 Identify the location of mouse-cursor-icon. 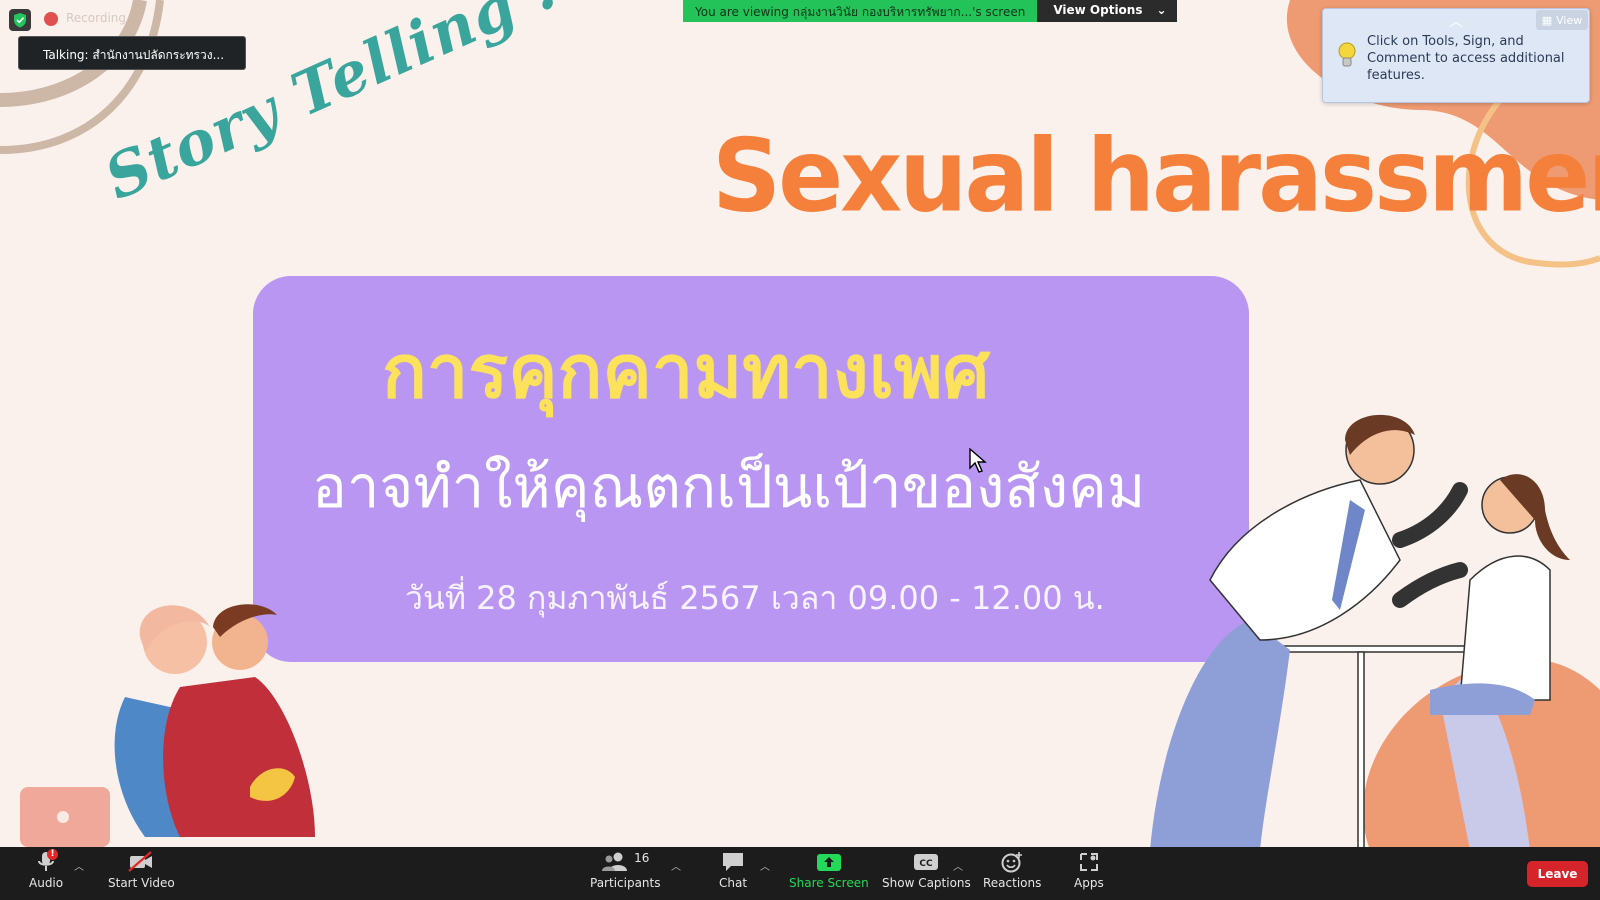
(978, 460).